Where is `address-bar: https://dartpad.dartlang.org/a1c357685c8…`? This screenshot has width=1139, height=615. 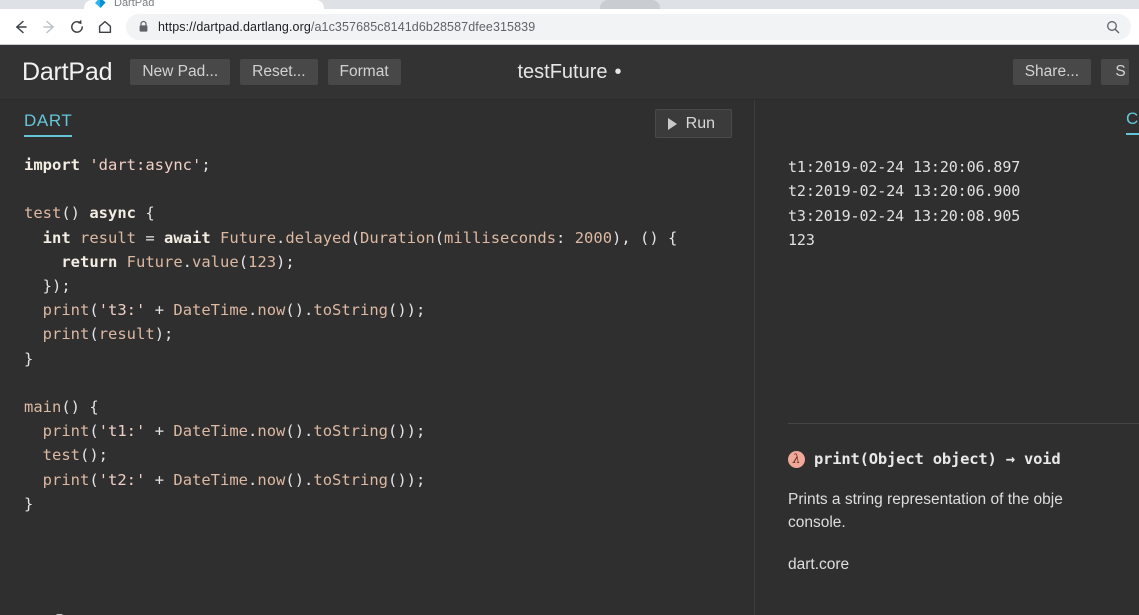
address-bar: https://dartpad.dartlang.org/a1c357685c8… is located at coordinates (628, 26).